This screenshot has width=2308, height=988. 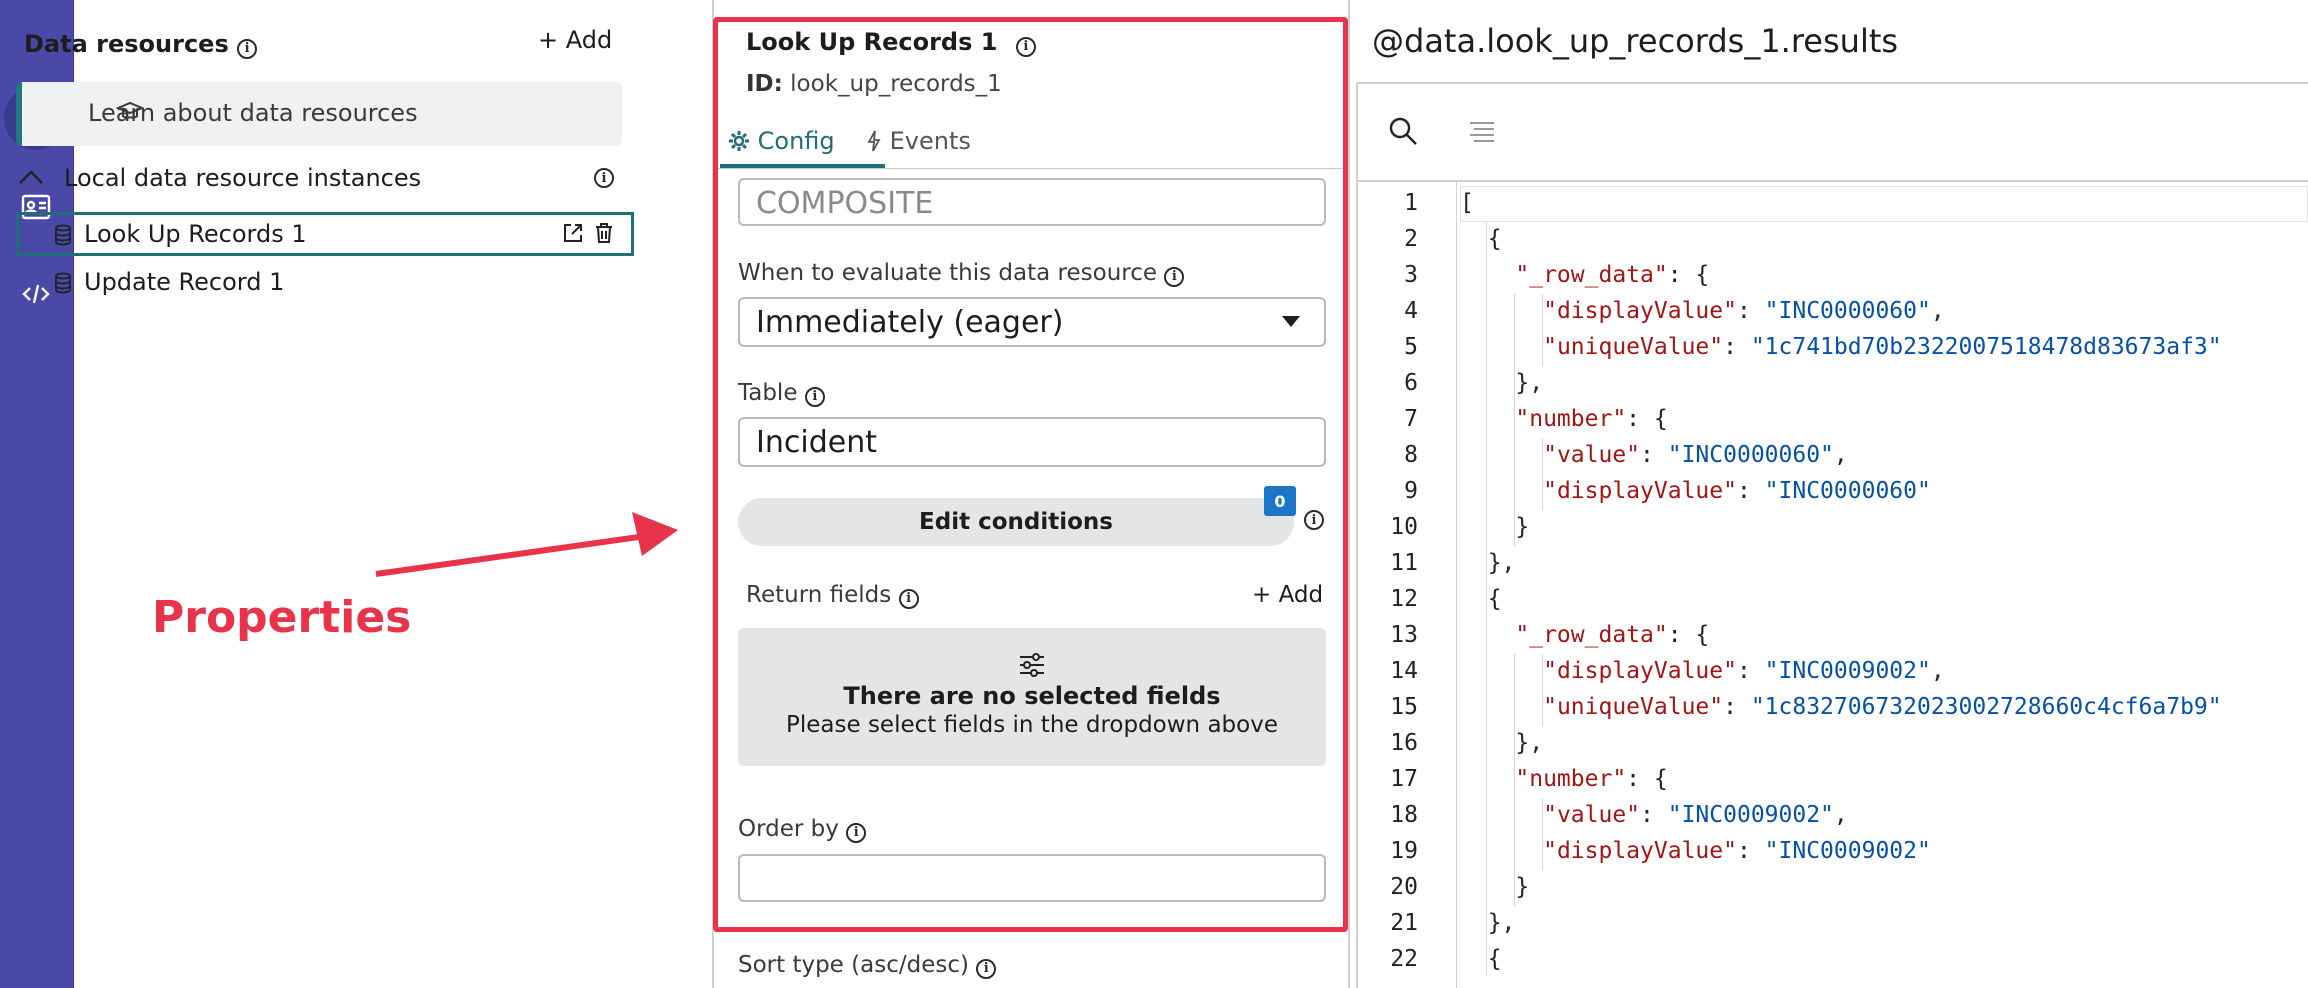 I want to click on add-resource-button: + Add, so click(x=575, y=40).